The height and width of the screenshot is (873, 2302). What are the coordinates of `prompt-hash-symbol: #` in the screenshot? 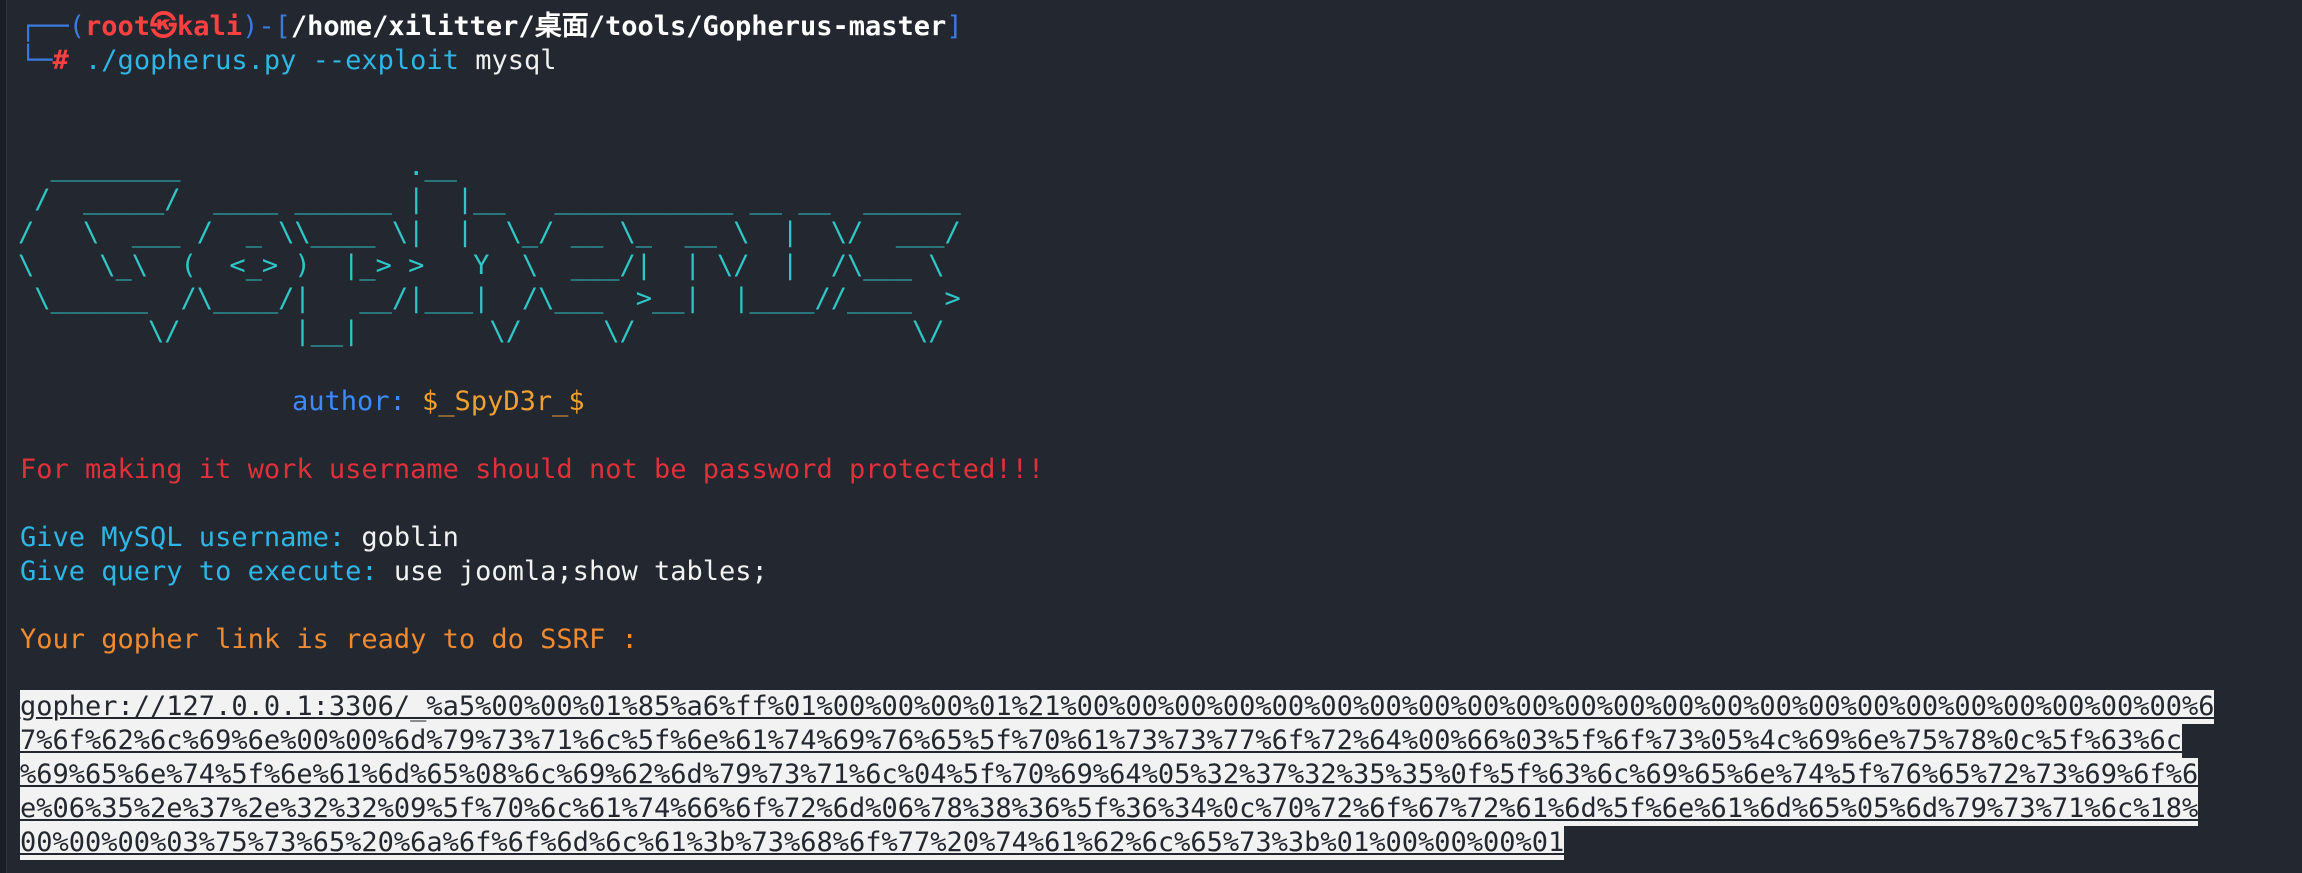 It's located at (60, 60).